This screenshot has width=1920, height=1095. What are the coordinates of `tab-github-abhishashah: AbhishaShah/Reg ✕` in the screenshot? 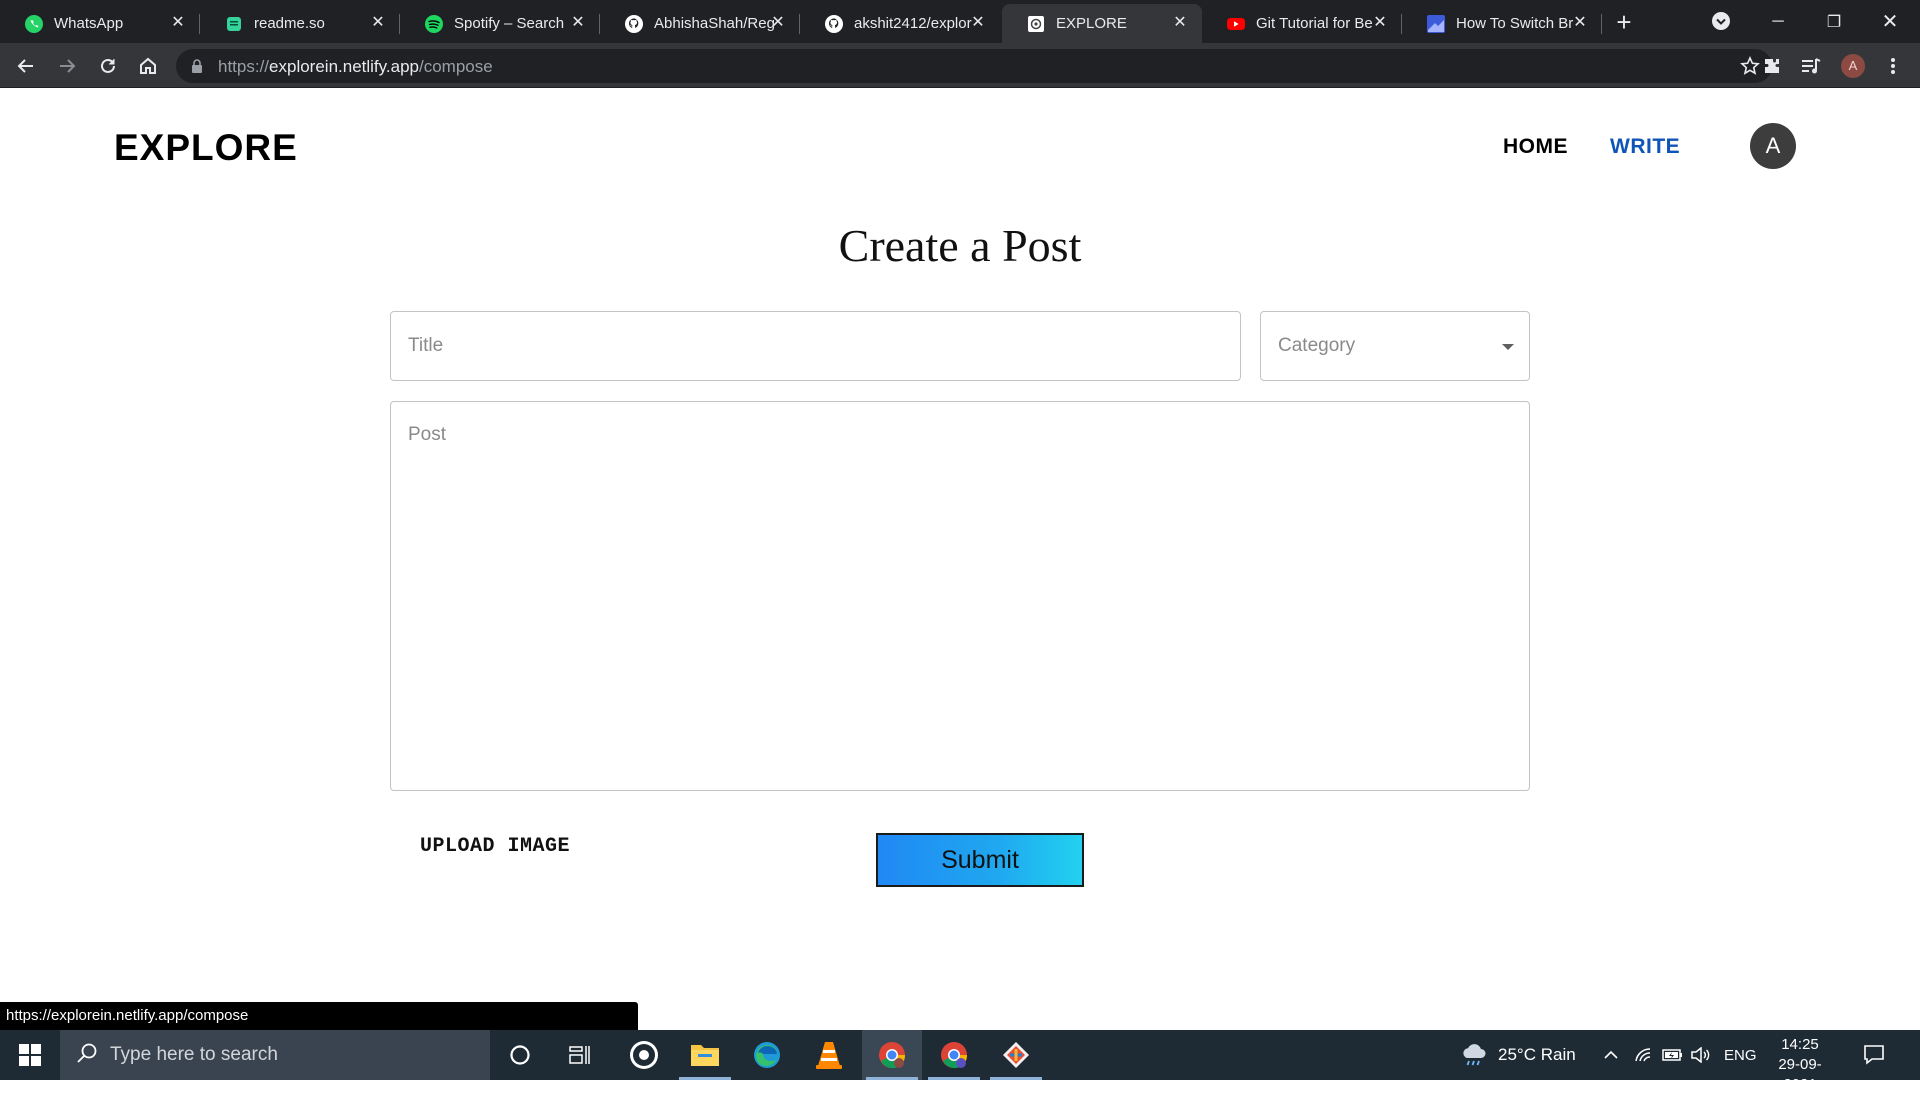 It's located at (700, 23).